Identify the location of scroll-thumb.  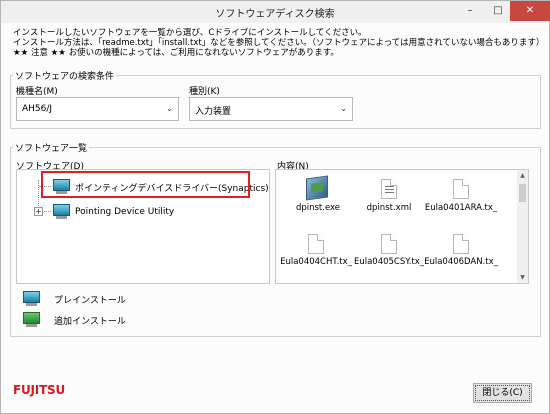
(522, 193).